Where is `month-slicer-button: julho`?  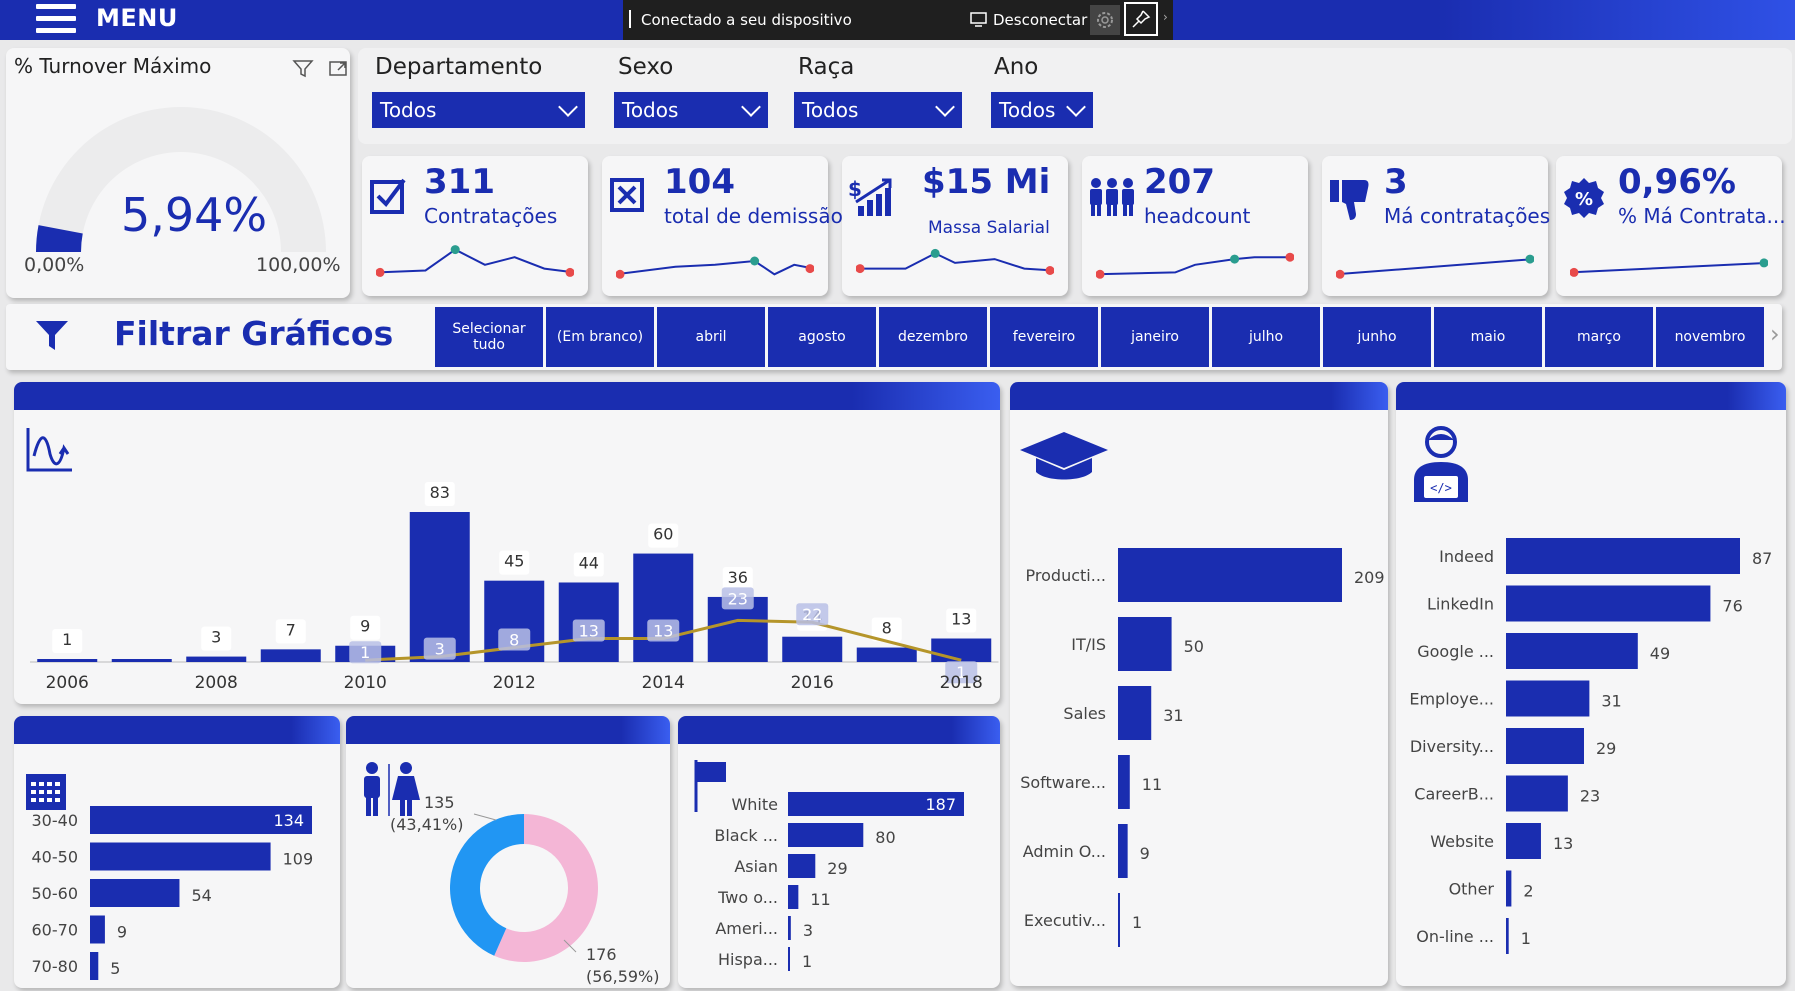
month-slicer-button: julho is located at coordinates (1266, 337).